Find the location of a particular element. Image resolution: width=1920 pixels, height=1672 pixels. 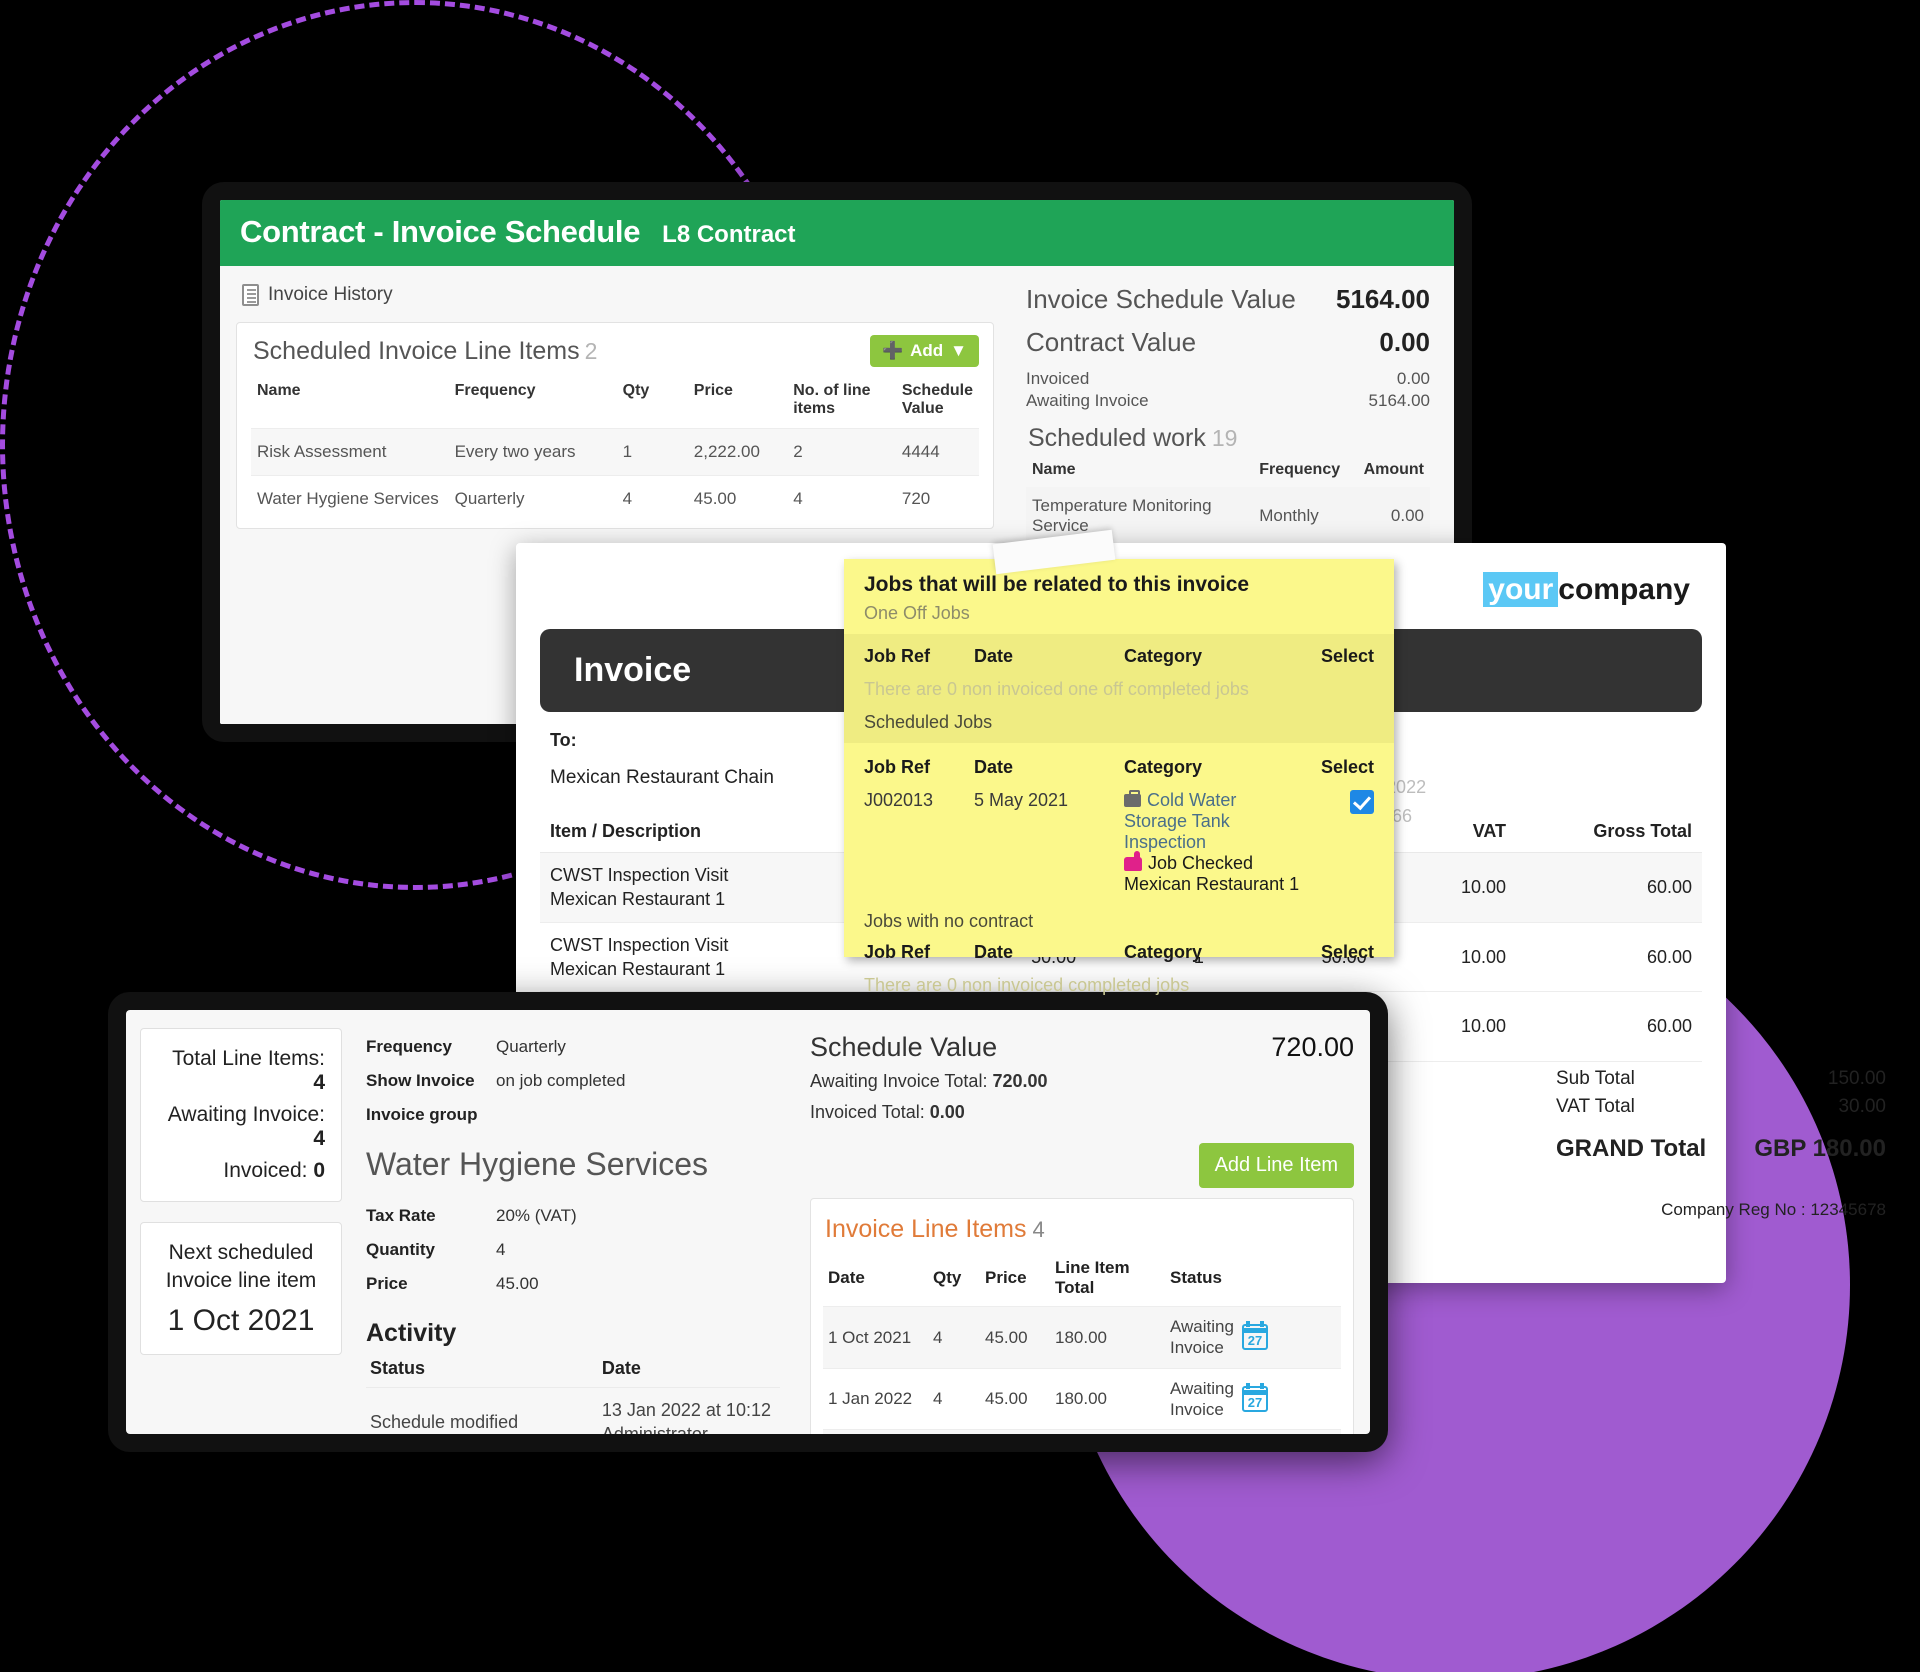

cell-date: 1 Oct 2021 is located at coordinates (875, 1337).